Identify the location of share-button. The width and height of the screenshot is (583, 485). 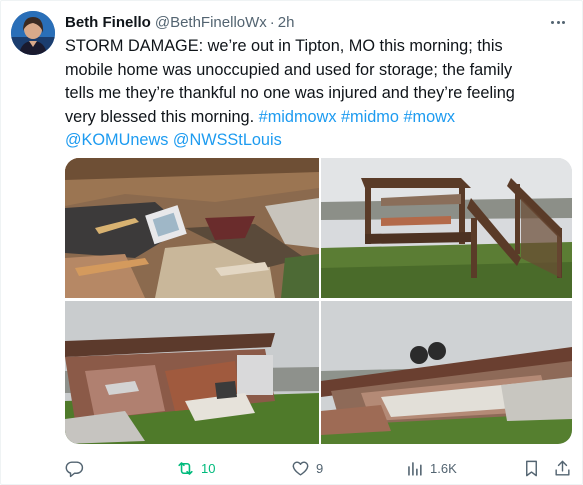
(562, 468).